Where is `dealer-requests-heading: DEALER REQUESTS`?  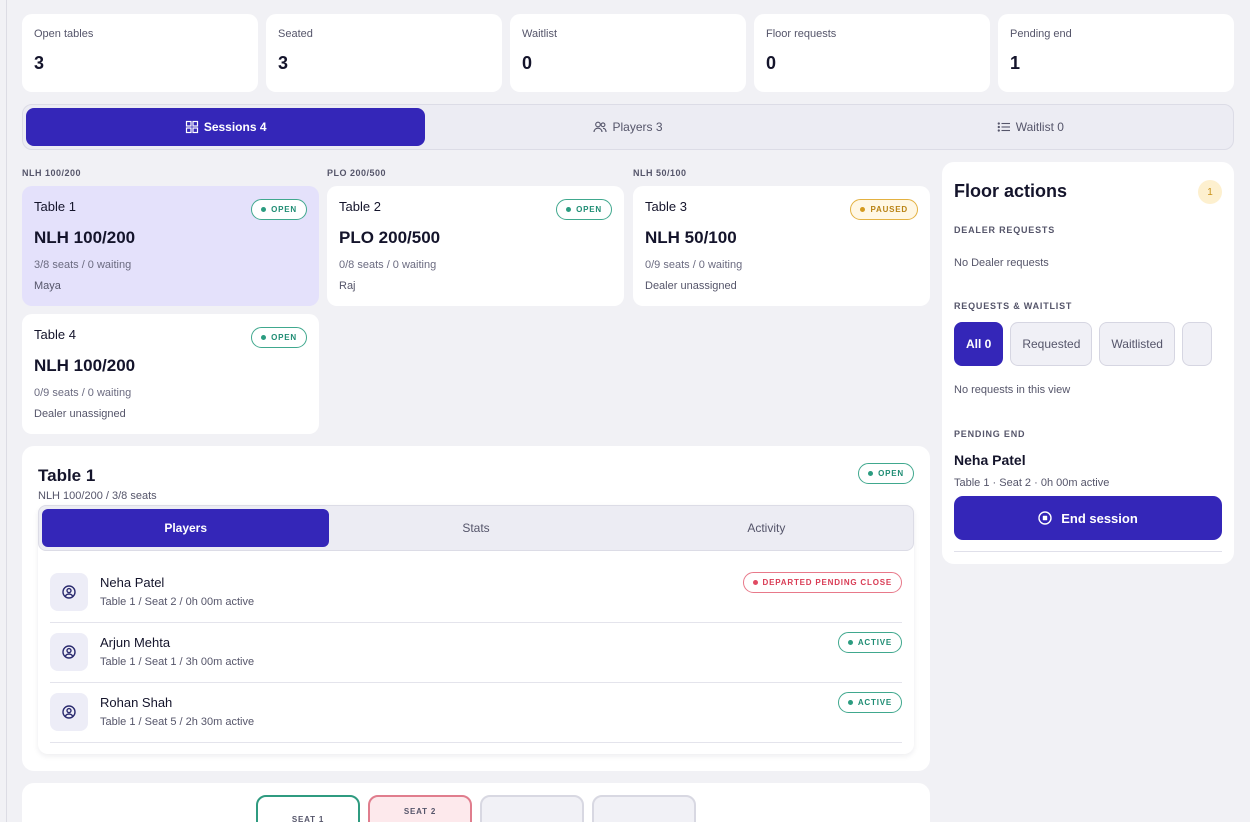
dealer-requests-heading: DEALER REQUESTS is located at coordinates (1005, 230).